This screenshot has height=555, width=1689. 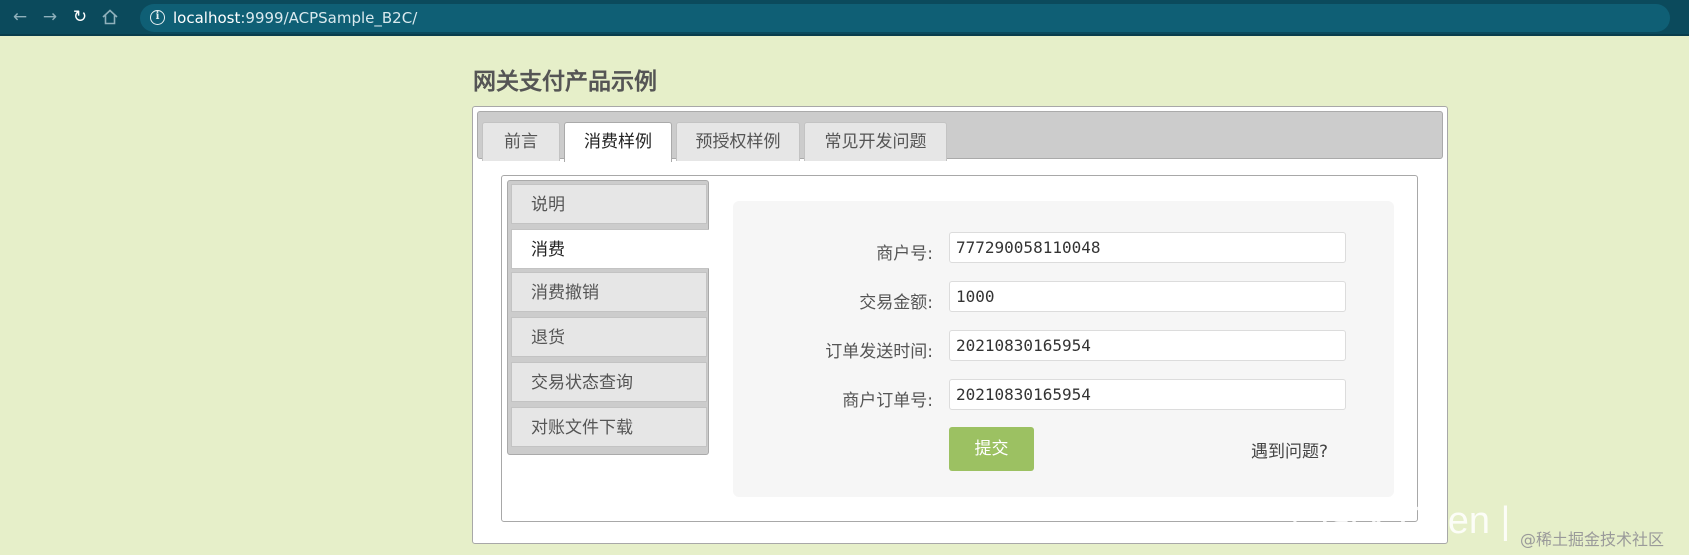 What do you see at coordinates (960, 136) in the screenshot?
I see `top-tab-bar: 前言 消费样例 预授权样例 常见开发问题` at bounding box center [960, 136].